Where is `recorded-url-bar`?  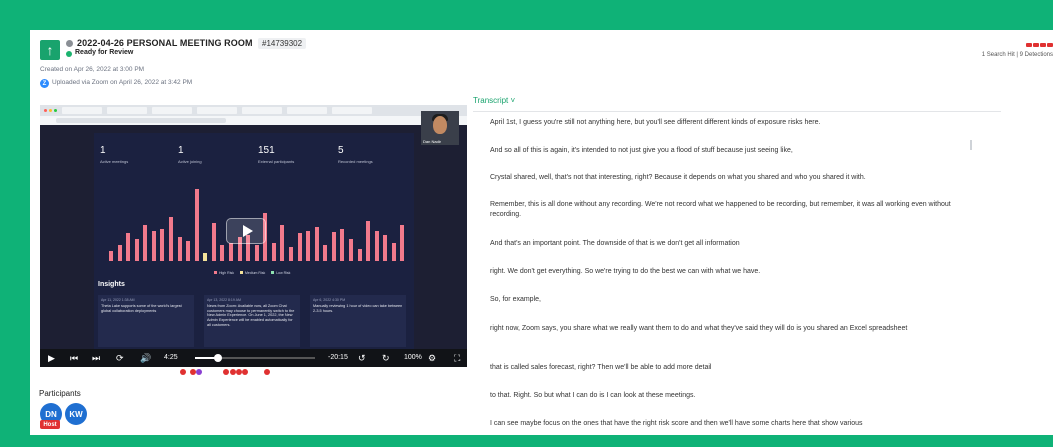
recorded-url-bar is located at coordinates (253, 120).